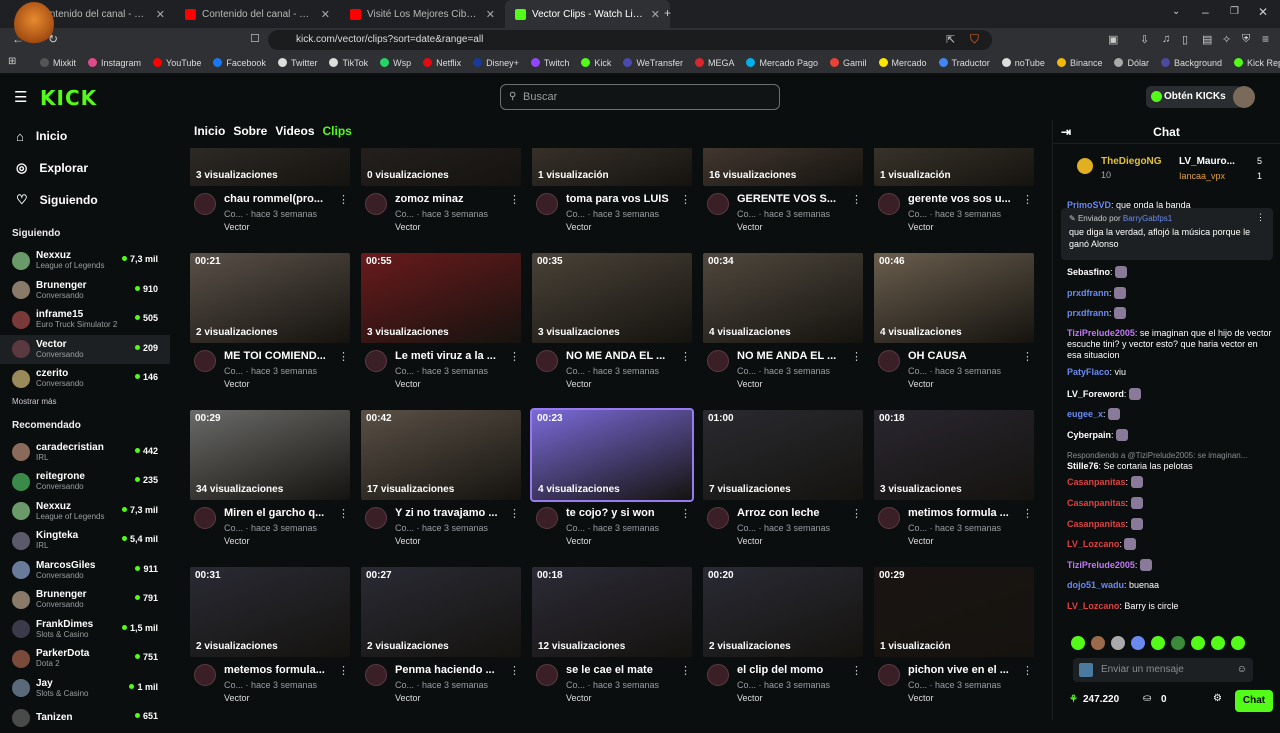 The width and height of the screenshot is (1280, 733). I want to click on new-tab-icon: +, so click(667, 13).